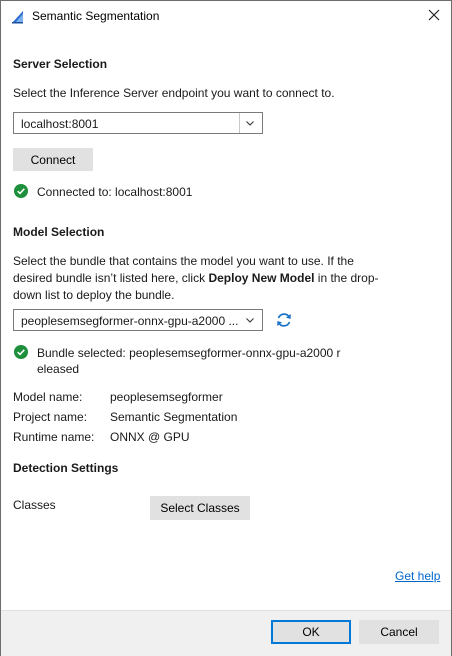 Image resolution: width=452 pixels, height=656 pixels. What do you see at coordinates (18, 17) in the screenshot?
I see `app-icon` at bounding box center [18, 17].